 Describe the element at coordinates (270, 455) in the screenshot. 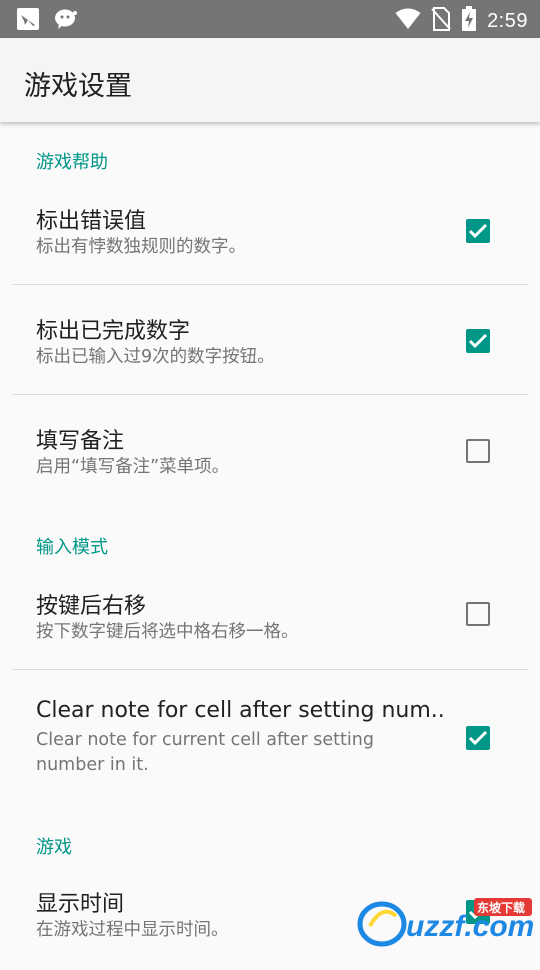

I see `pref-fill-notes: 填写备注 启用“填写备注”菜单项。` at that location.